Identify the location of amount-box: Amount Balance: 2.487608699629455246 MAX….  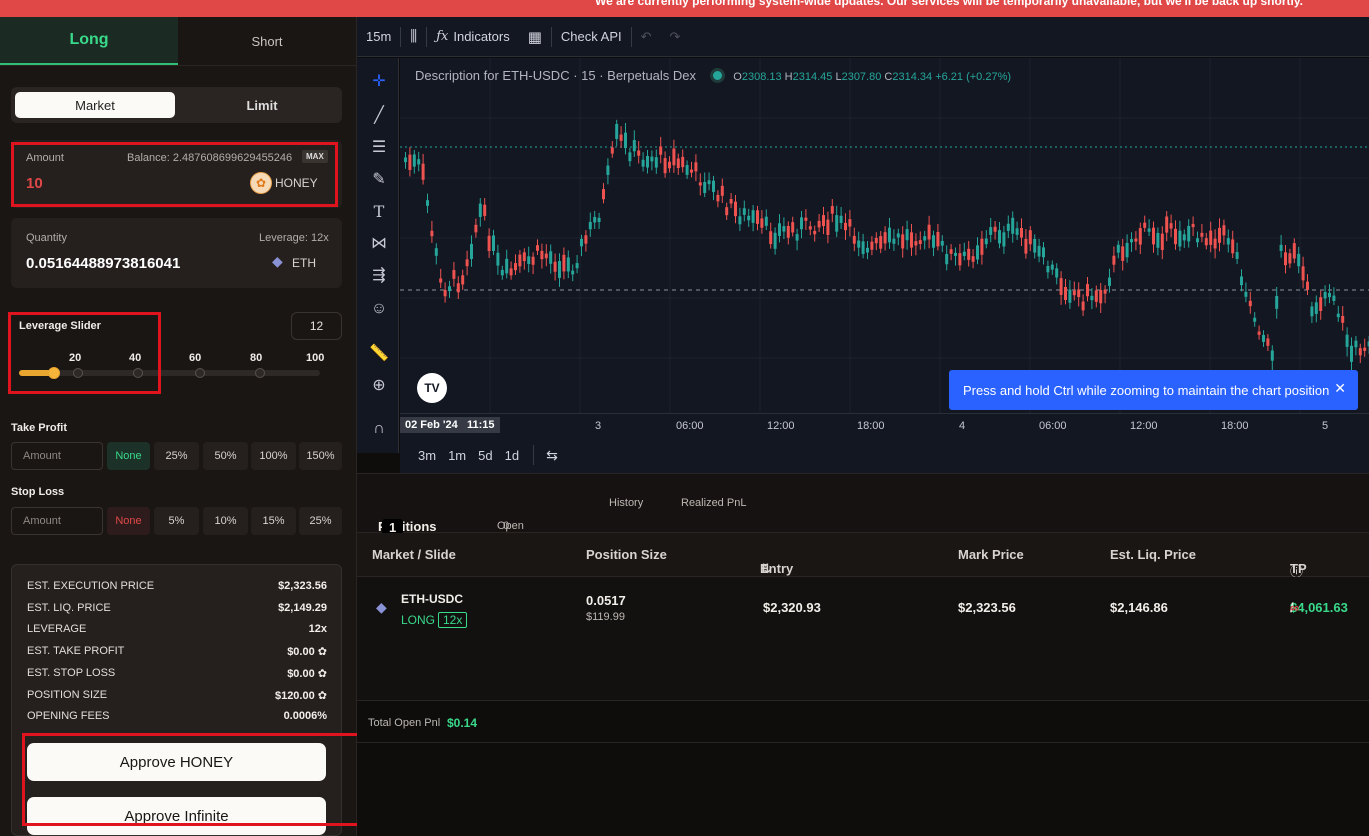
(176, 174).